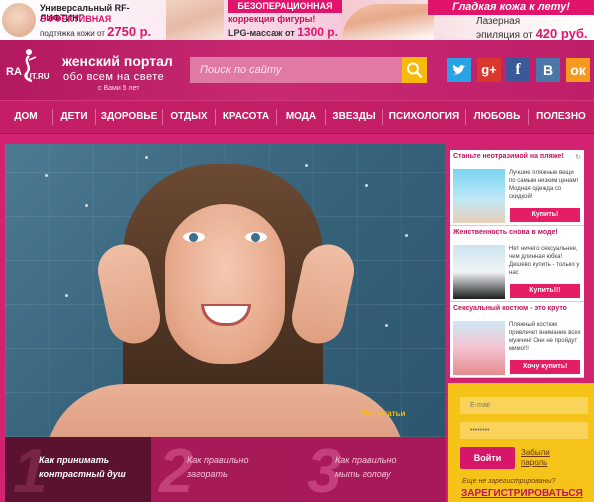  Describe the element at coordinates (225, 410) in the screenshot. I see `hero-shoulders` at that location.